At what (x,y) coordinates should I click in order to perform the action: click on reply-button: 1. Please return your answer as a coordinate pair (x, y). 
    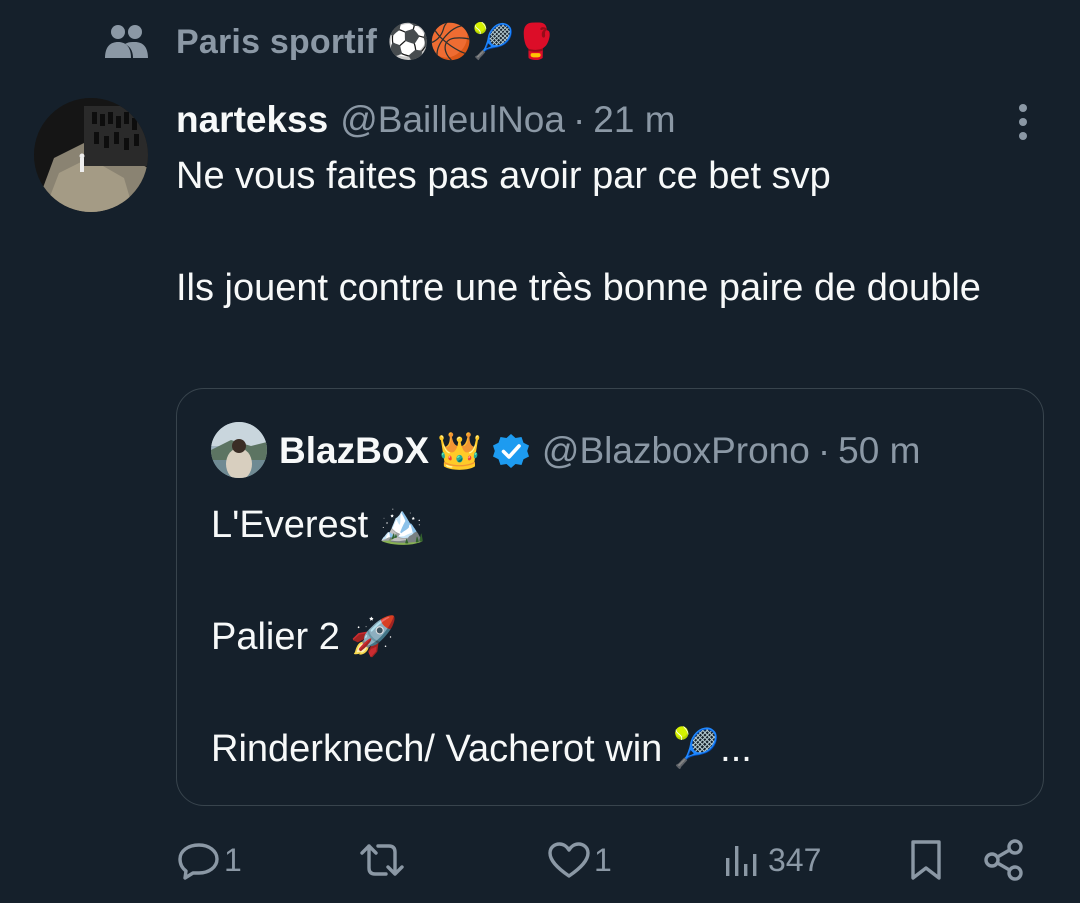
    Looking at the image, I should click on (209, 860).